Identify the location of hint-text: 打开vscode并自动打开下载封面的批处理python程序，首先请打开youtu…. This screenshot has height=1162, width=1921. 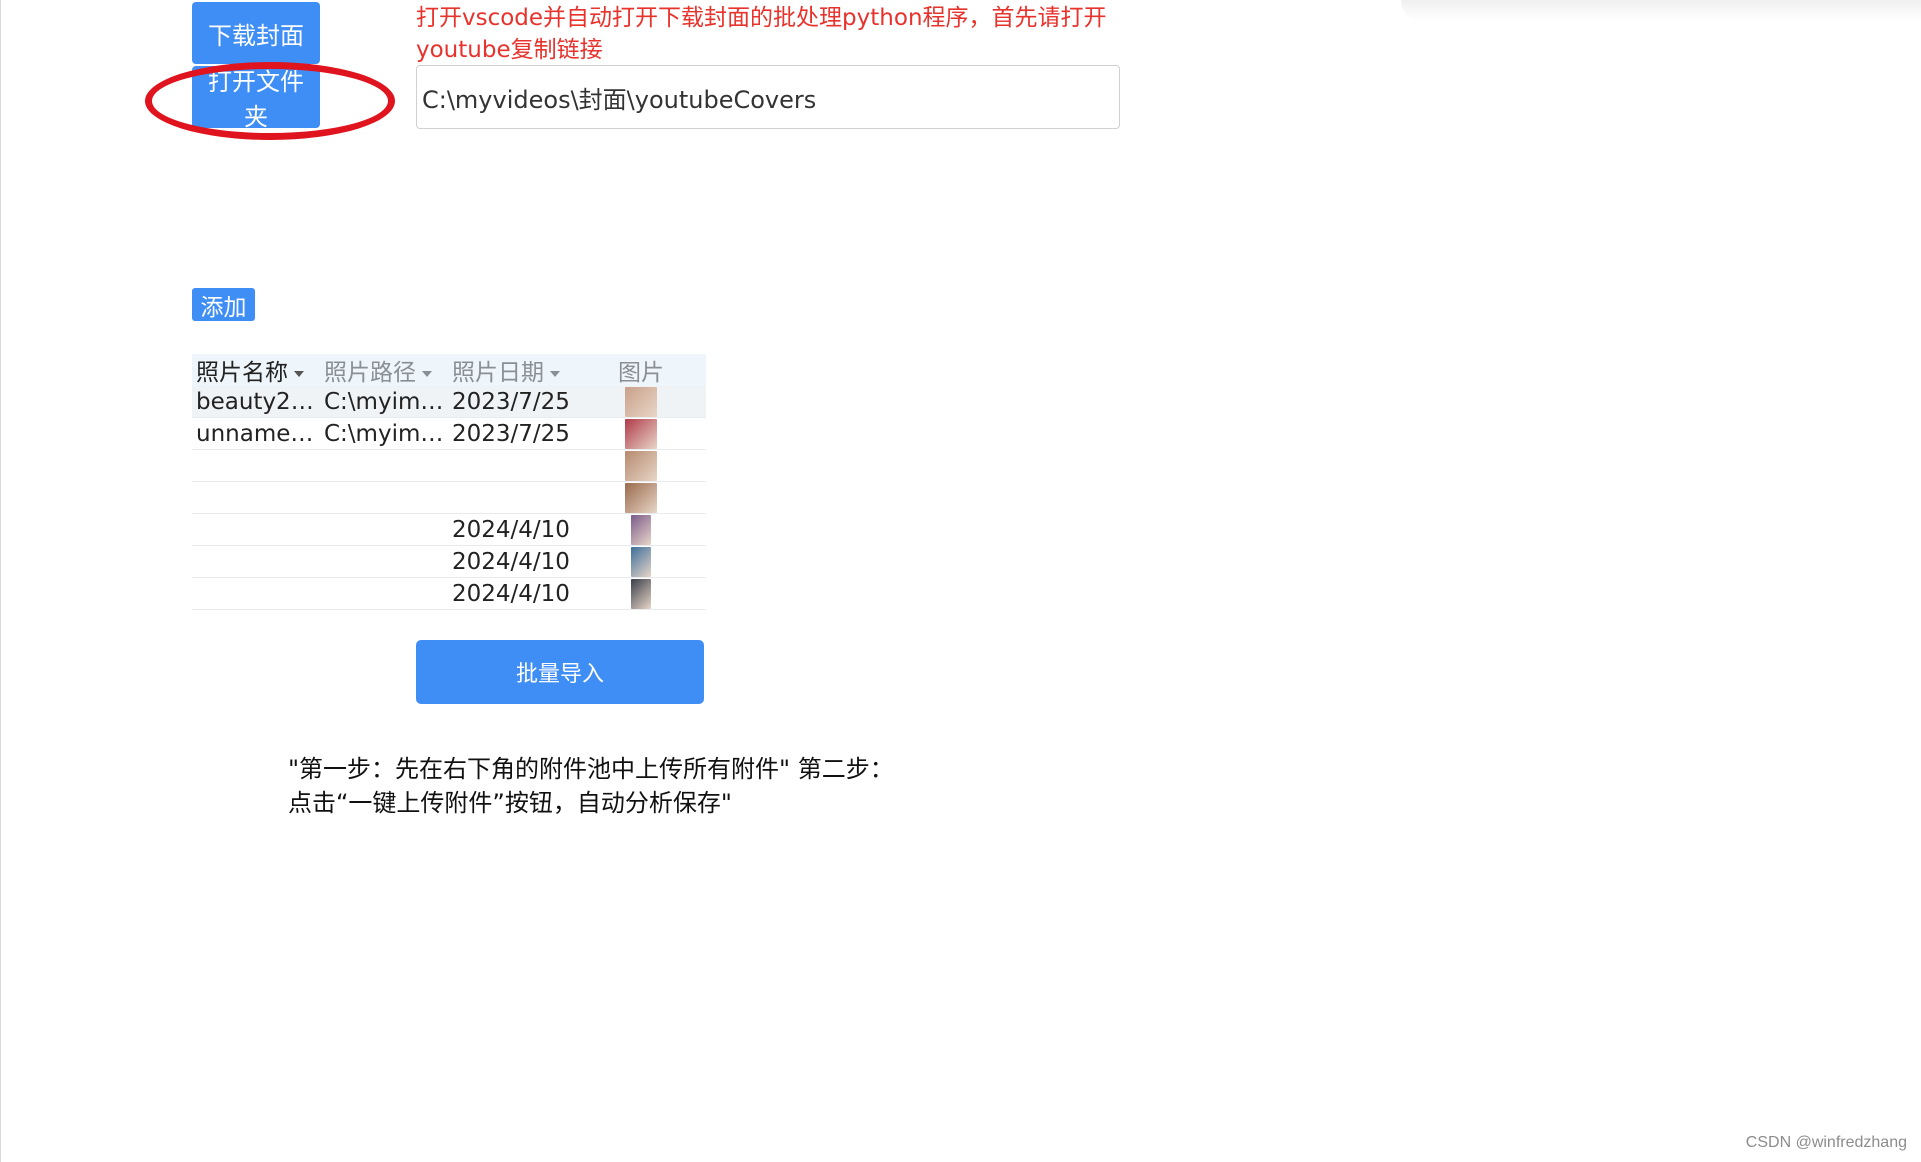
(761, 34).